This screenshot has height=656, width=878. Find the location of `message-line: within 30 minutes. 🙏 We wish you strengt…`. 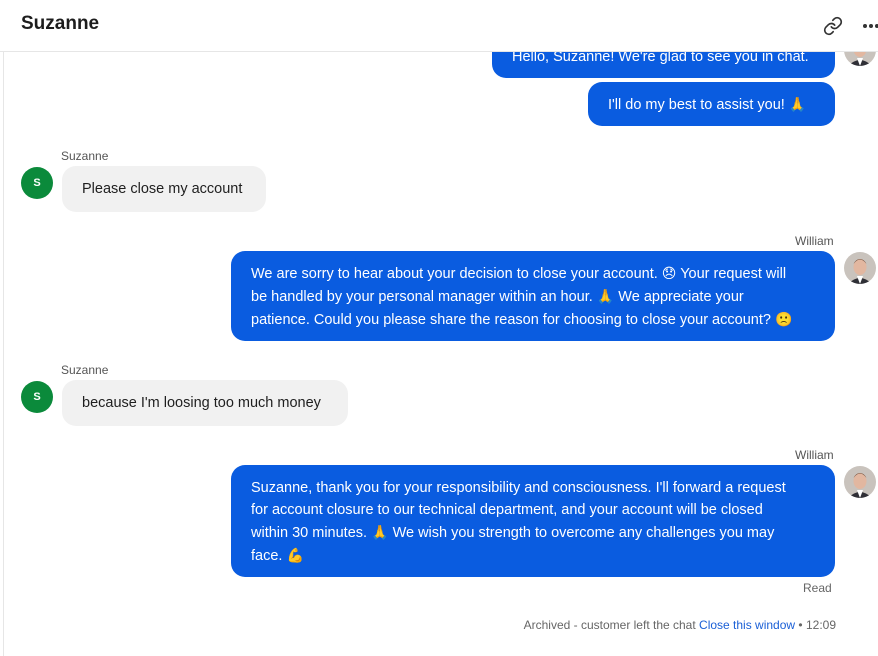

message-line: within 30 minutes. 🙏 We wish you strengt… is located at coordinates (533, 532).